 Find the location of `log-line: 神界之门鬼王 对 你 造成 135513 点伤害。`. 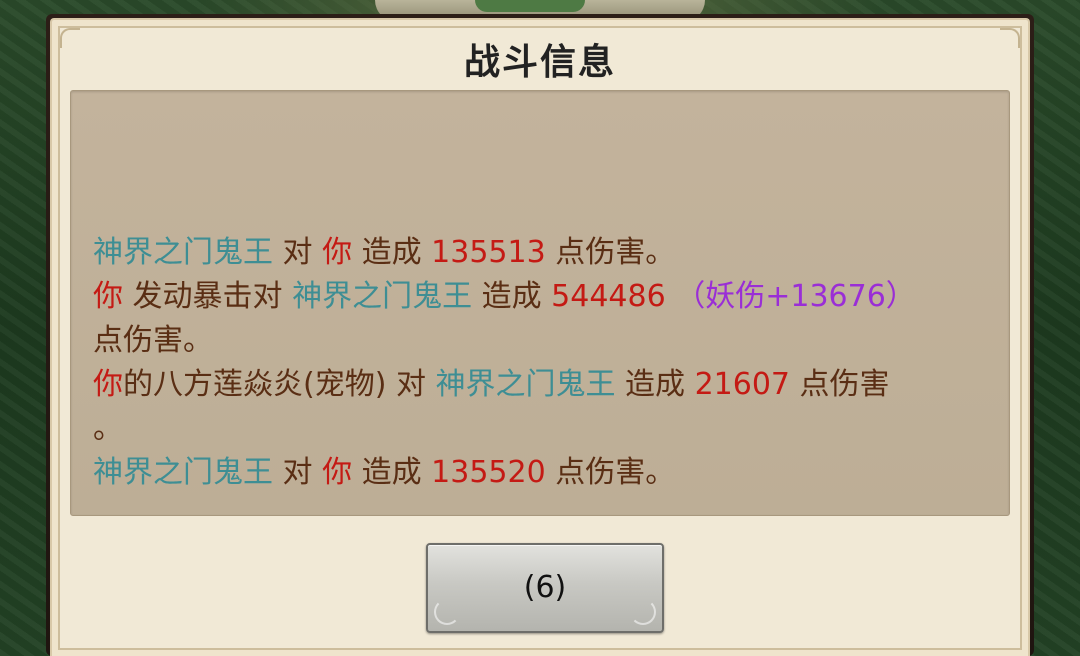

log-line: 神界之门鬼王 对 你 造成 135513 点伤害。 is located at coordinates (536, 253).